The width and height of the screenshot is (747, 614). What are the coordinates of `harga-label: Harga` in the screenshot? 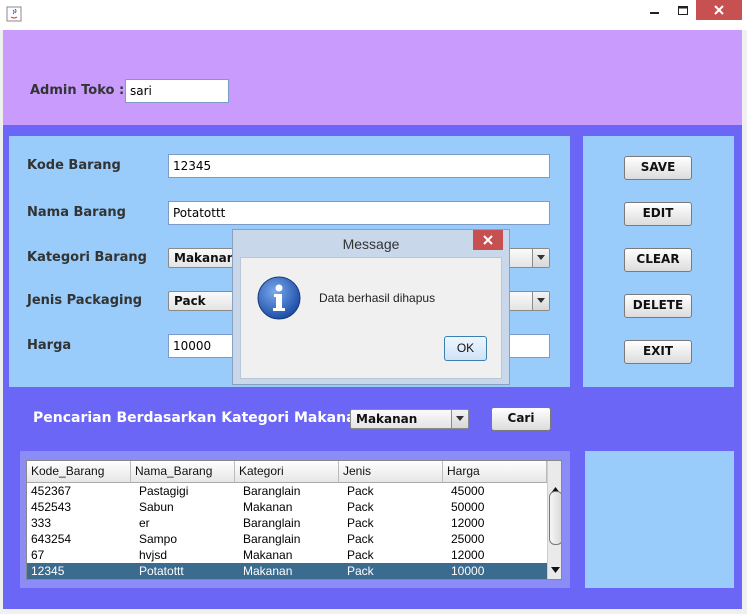 It's located at (49, 345).